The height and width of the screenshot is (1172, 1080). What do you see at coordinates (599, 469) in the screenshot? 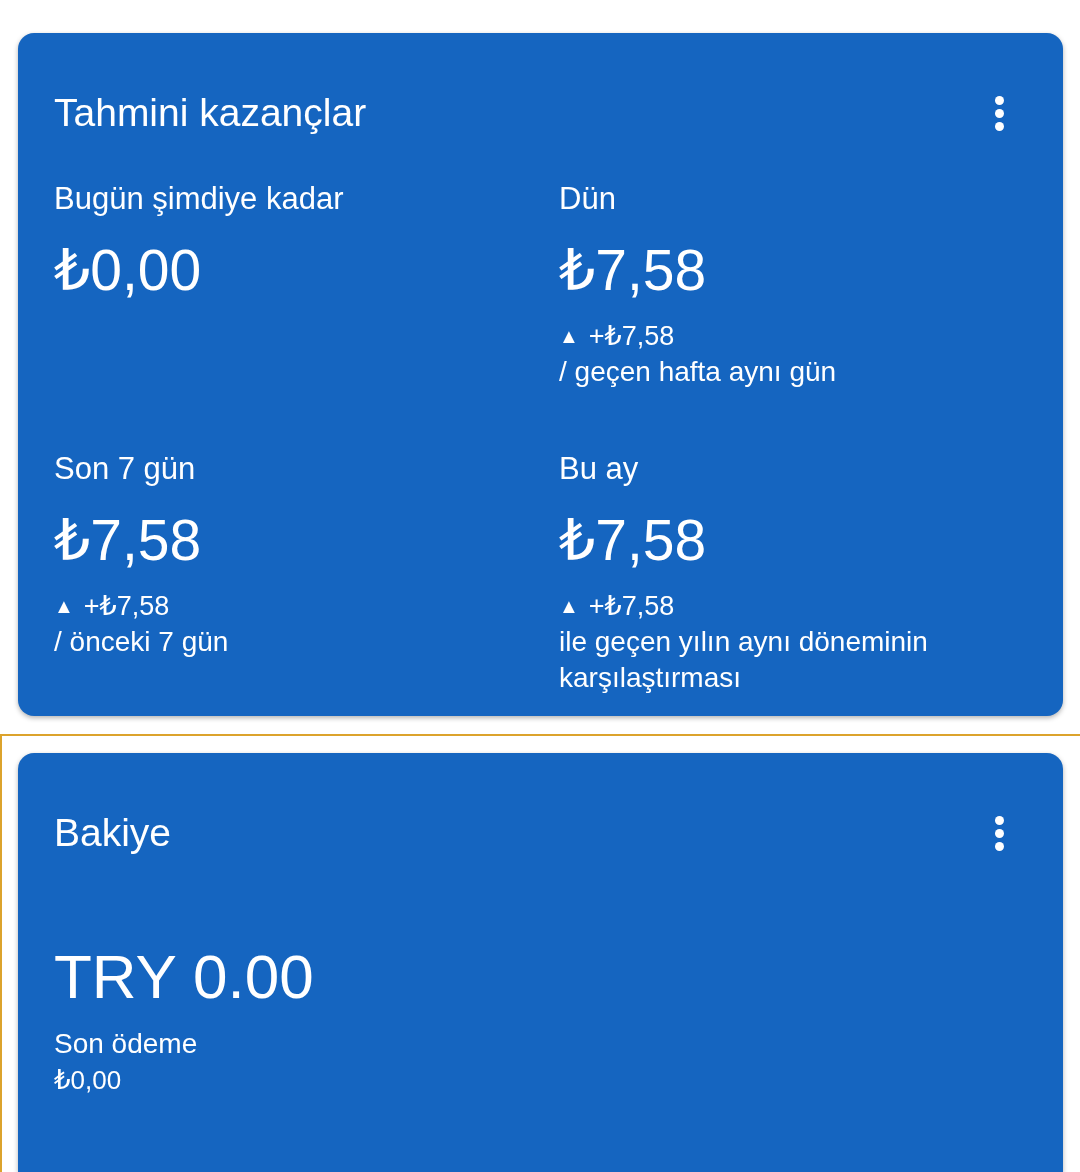
I see `metric-label: Bu ay` at bounding box center [599, 469].